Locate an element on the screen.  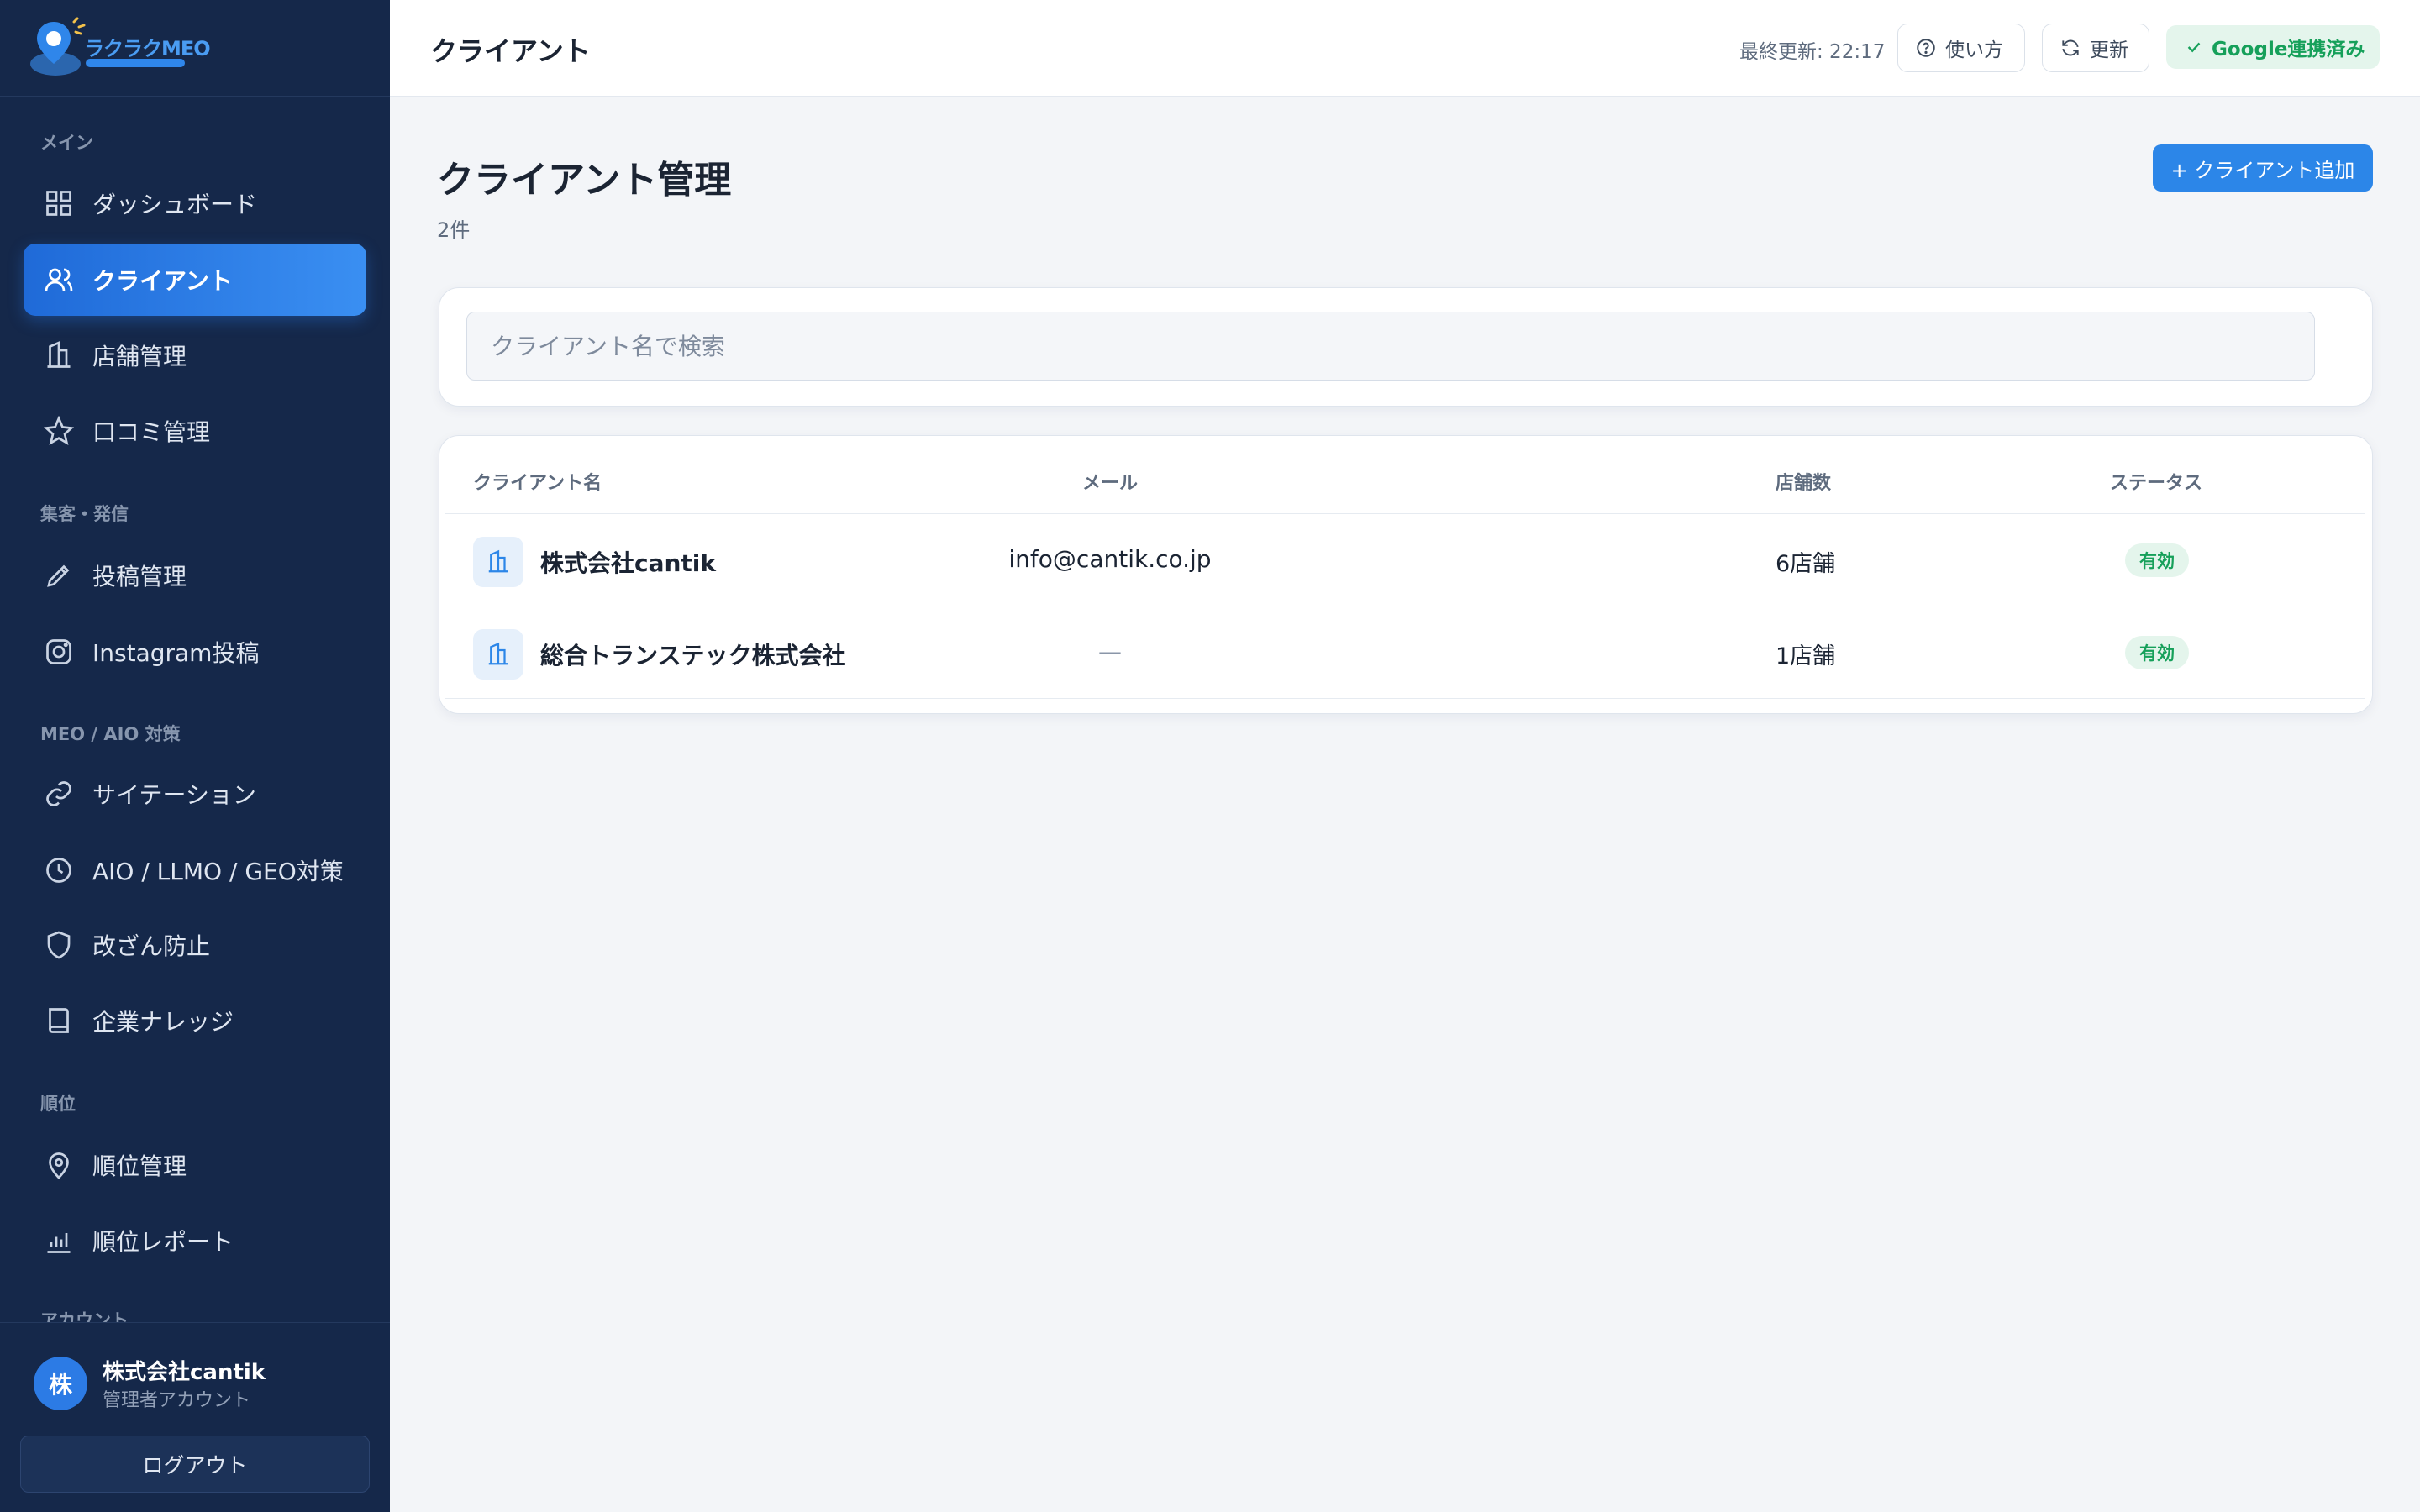
result-count: 2件 is located at coordinates (454, 230).